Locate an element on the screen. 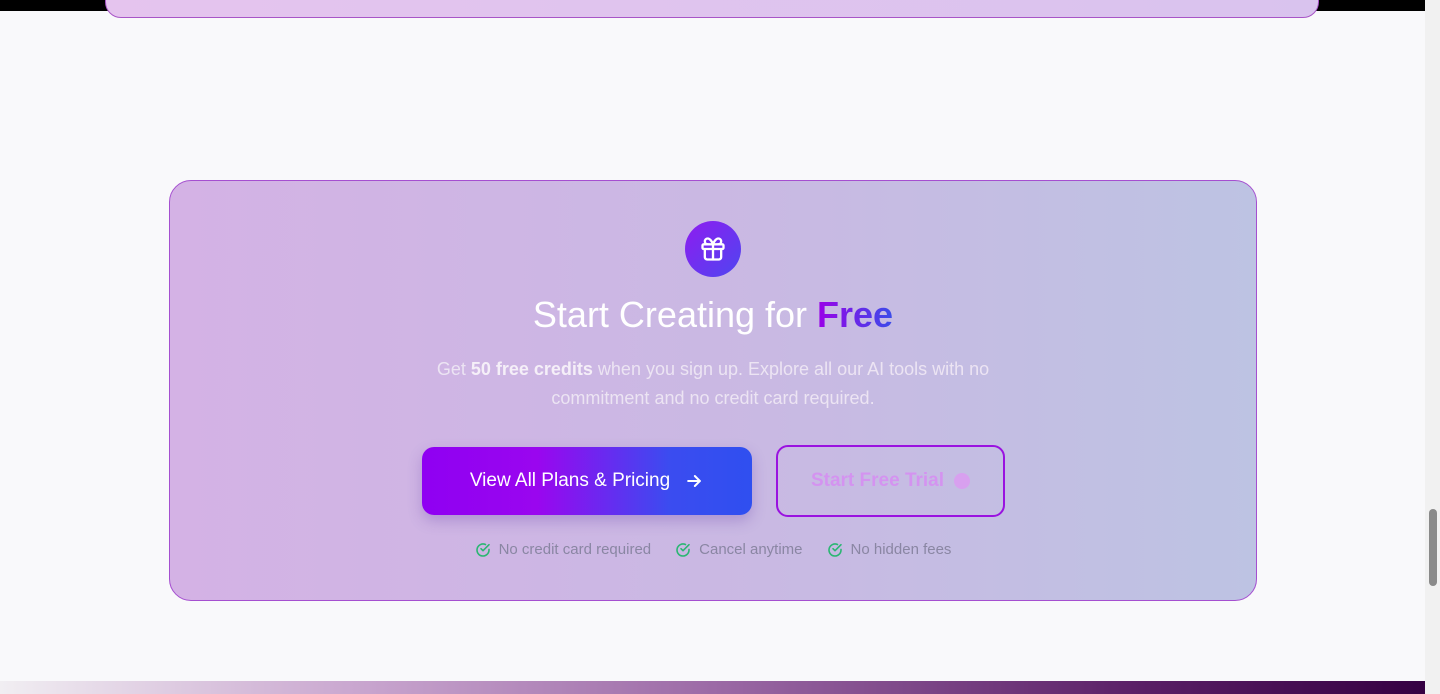 The image size is (1440, 694). scrollbar-track is located at coordinates (1432, 347).